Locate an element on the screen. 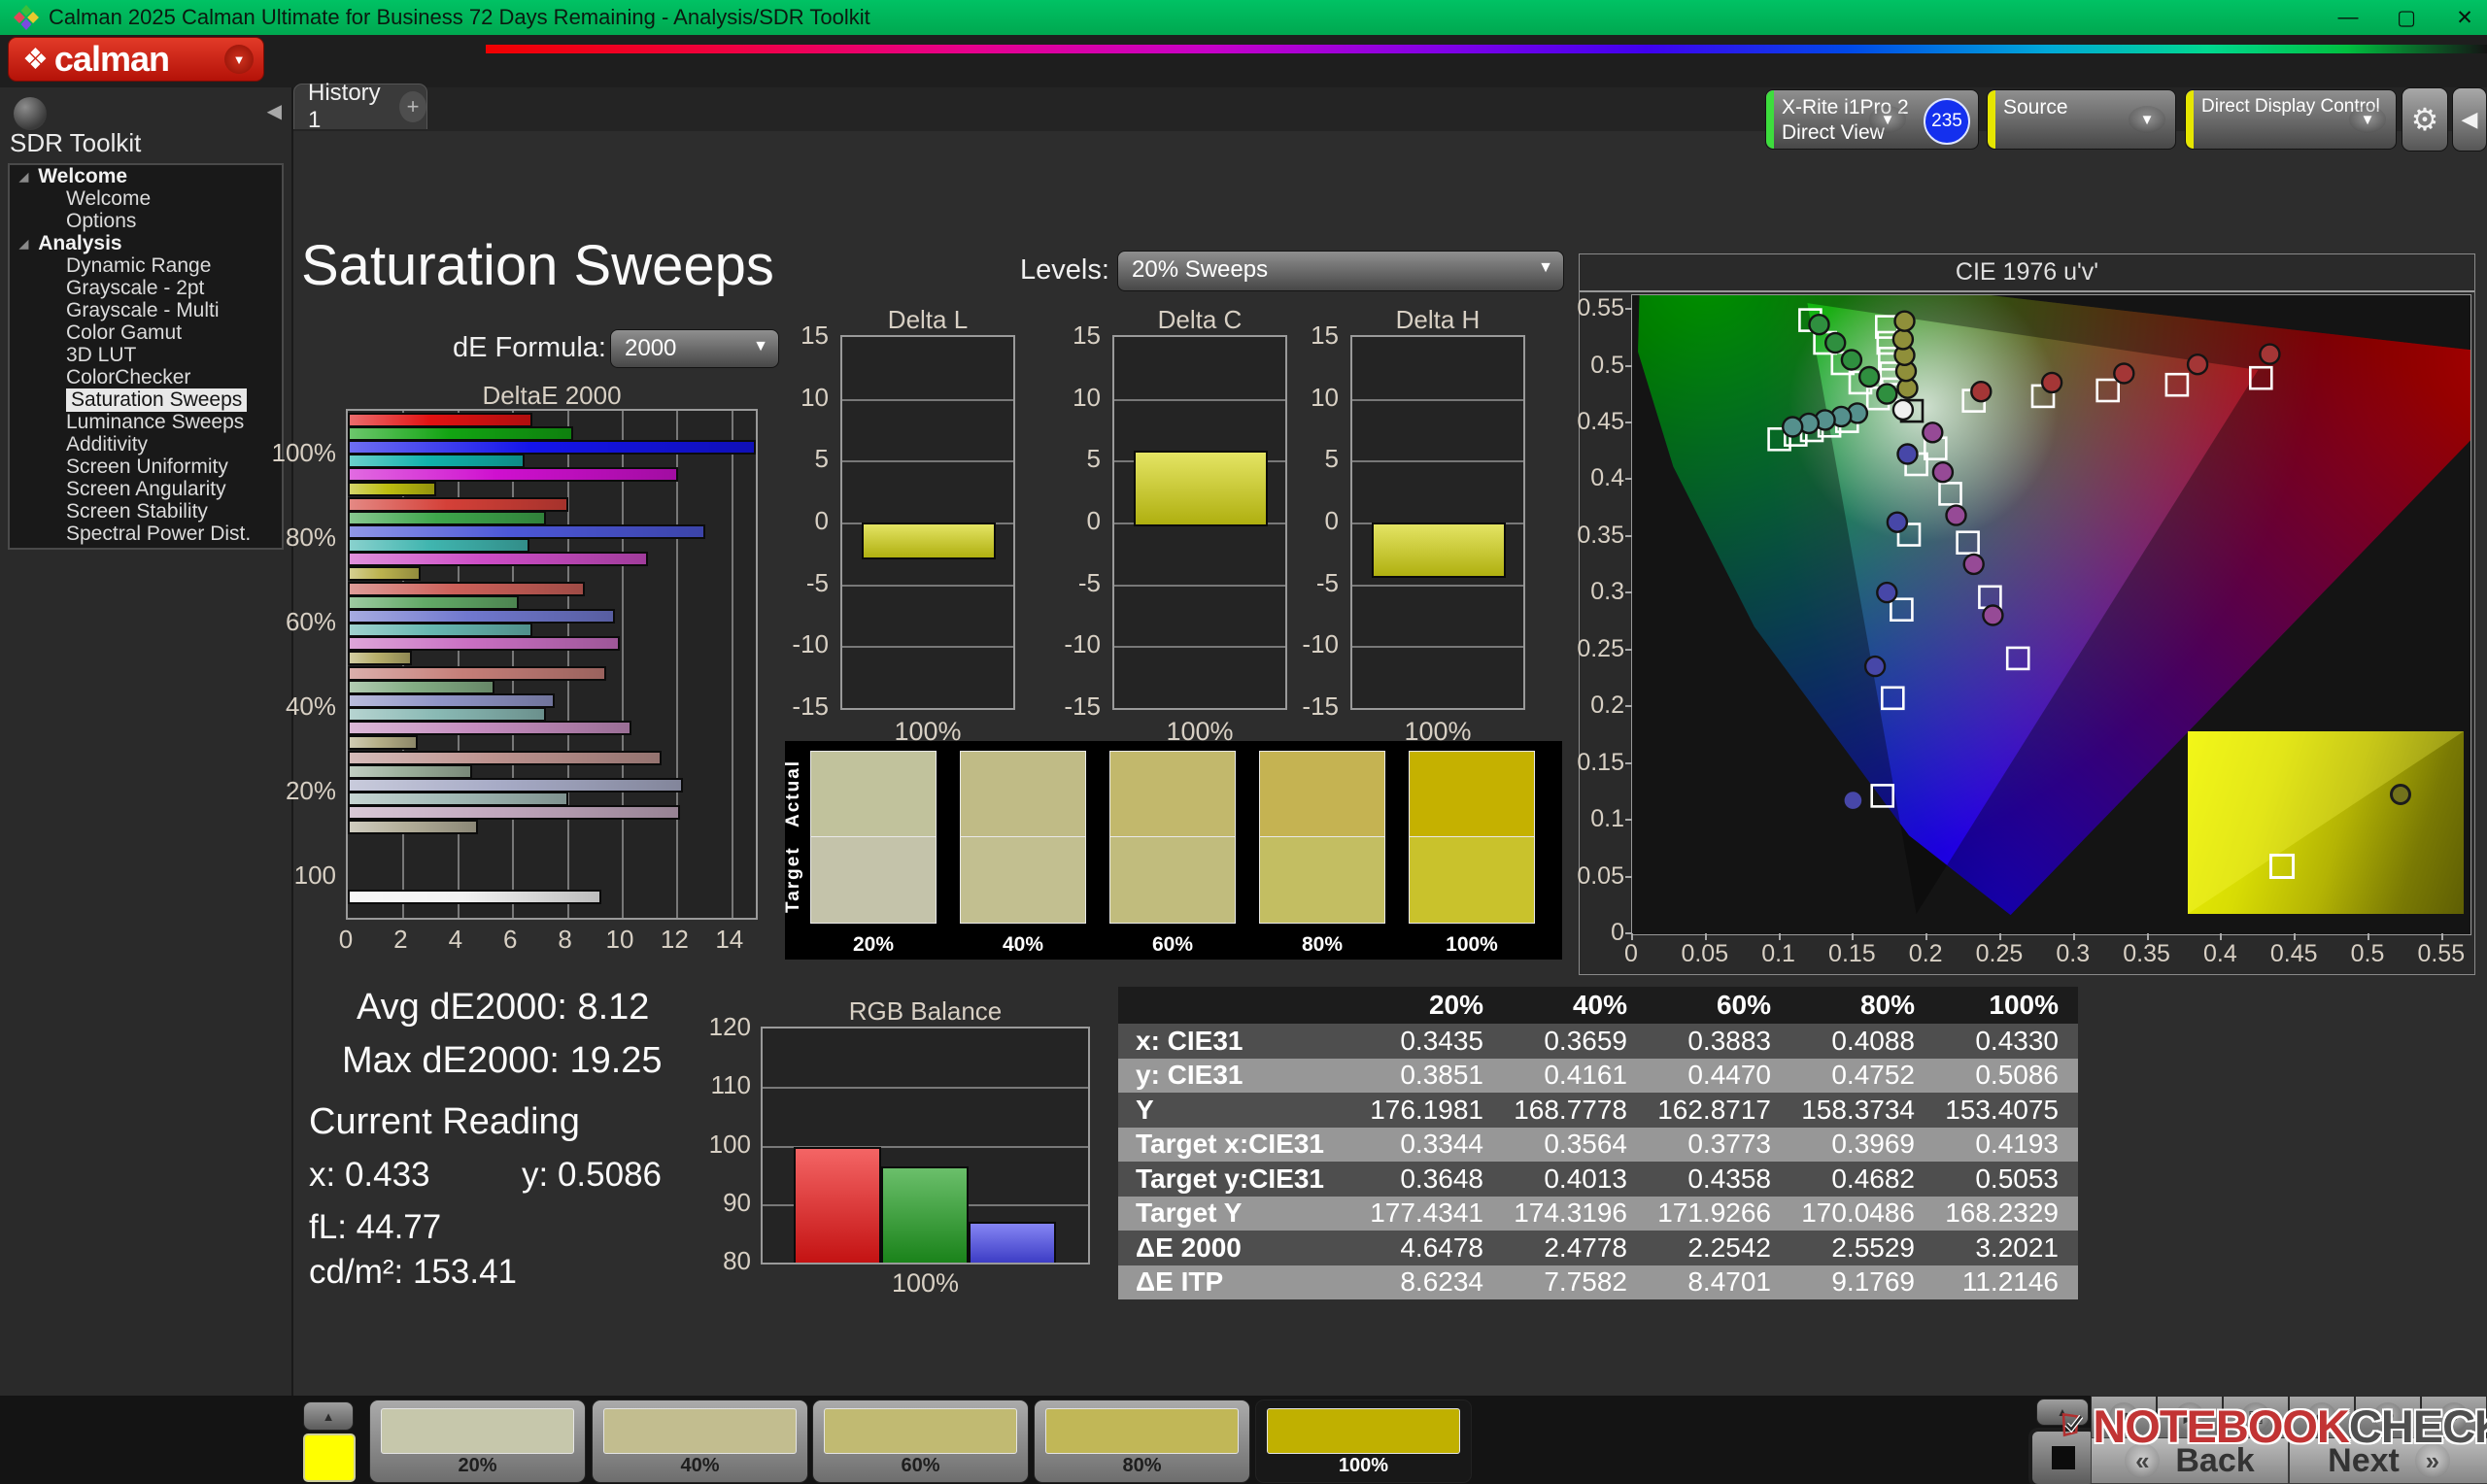  deltae-ylabel: 60% is located at coordinates (310, 621).